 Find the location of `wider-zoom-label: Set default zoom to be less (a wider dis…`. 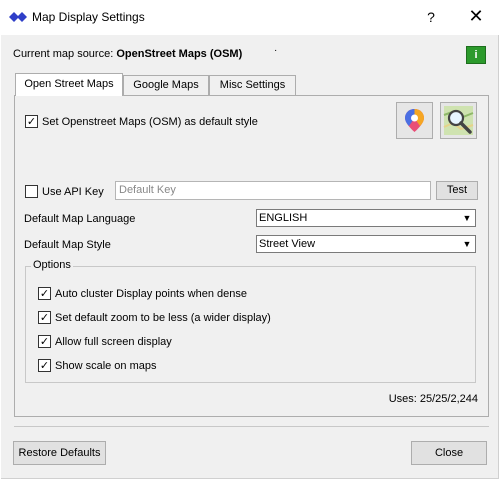

wider-zoom-label: Set default zoom to be less (a wider dis… is located at coordinates (163, 318).